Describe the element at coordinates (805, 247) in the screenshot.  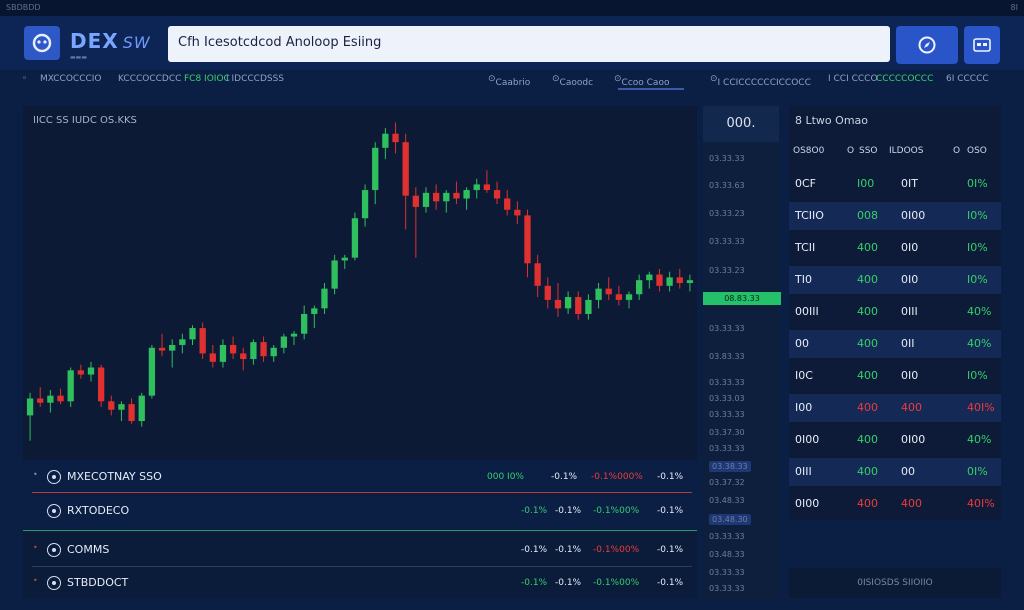
I see `order-cell-a: TCII` at that location.